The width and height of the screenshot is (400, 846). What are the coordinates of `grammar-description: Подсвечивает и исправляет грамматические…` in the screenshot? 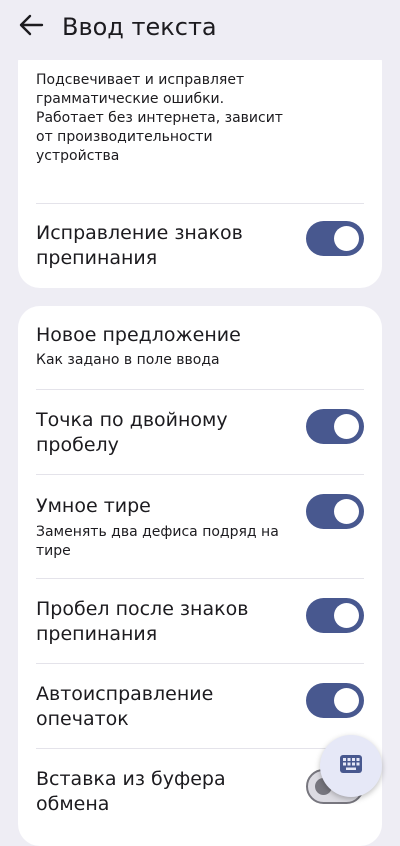 It's located at (159, 118).